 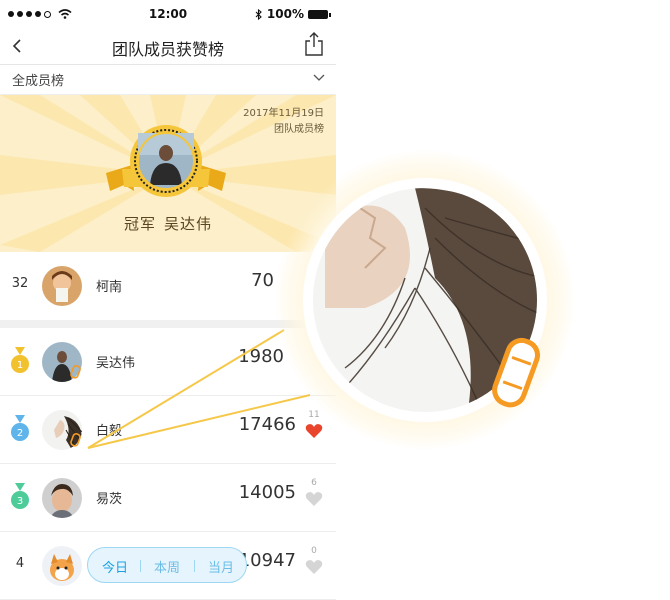 What do you see at coordinates (38, 81) in the screenshot?
I see `filter-label: 全成员榜` at bounding box center [38, 81].